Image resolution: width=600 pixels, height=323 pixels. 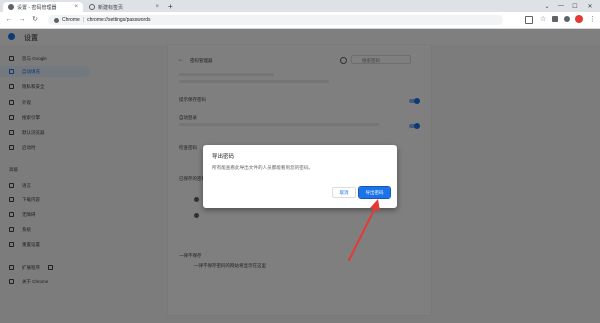 What do you see at coordinates (592, 19) in the screenshot?
I see `menu-icon: ⋮` at bounding box center [592, 19].